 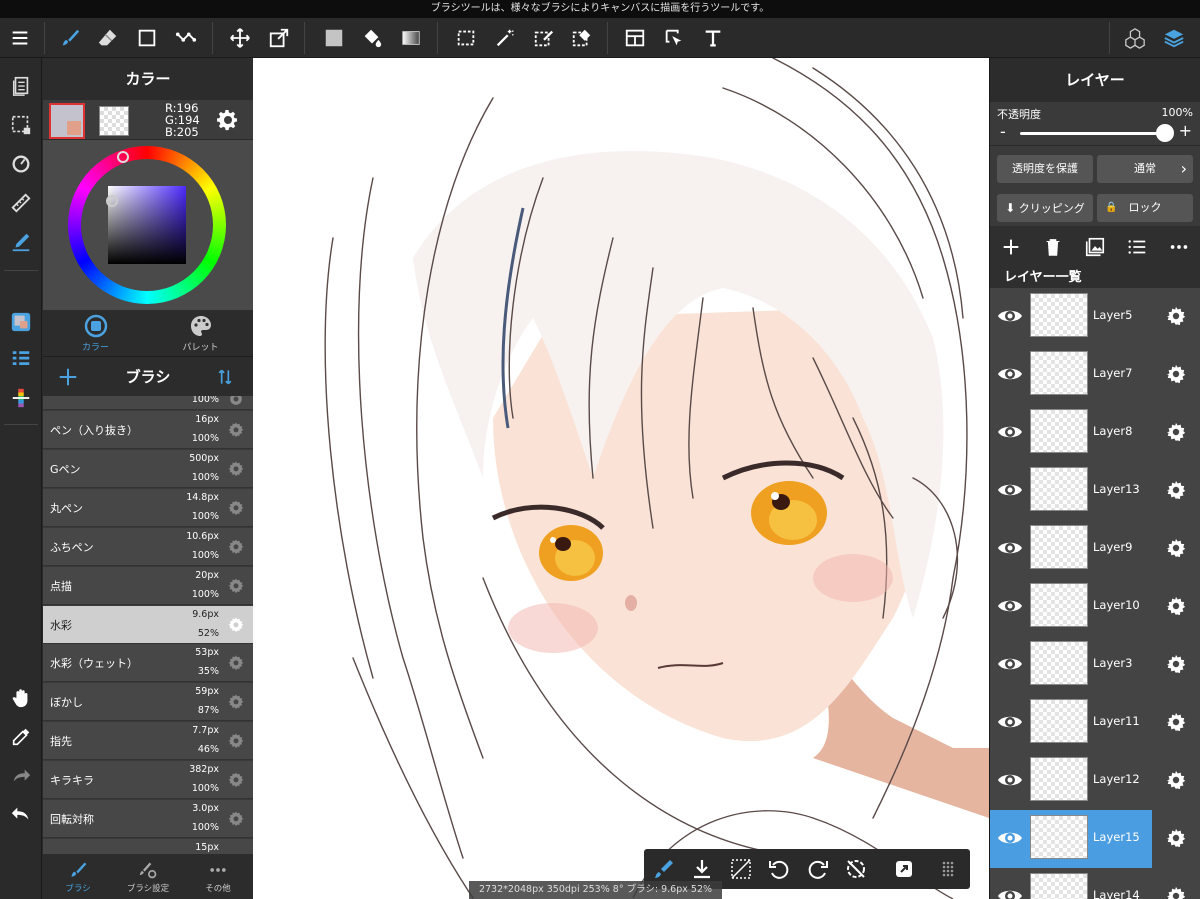 I want to click on opacity-plus-button: +, so click(x=1185, y=130).